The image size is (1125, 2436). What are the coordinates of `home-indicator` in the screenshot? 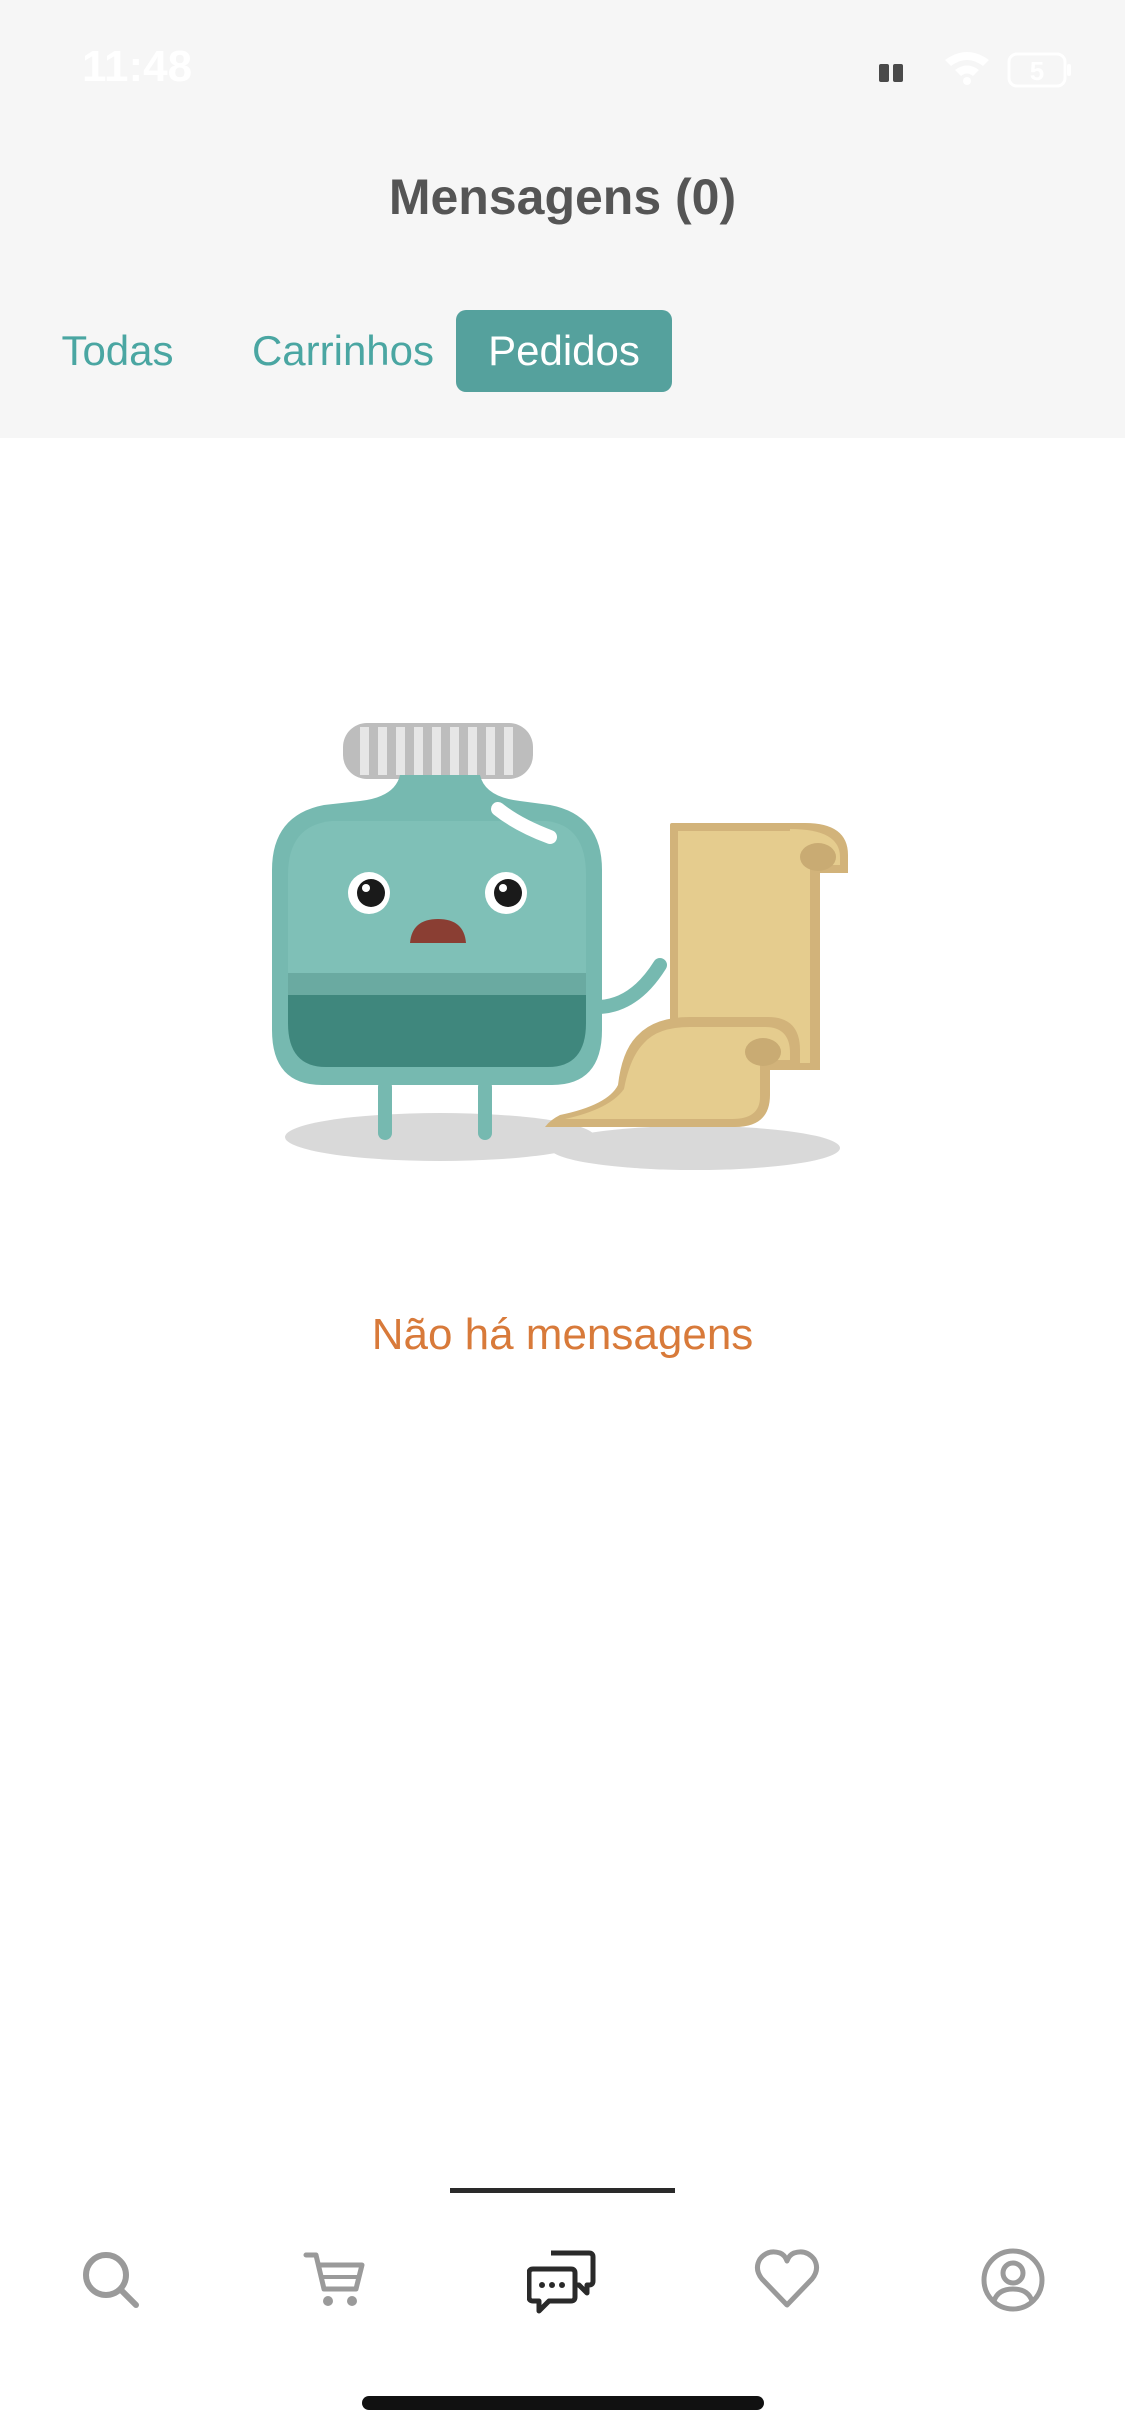 It's located at (563, 2403).